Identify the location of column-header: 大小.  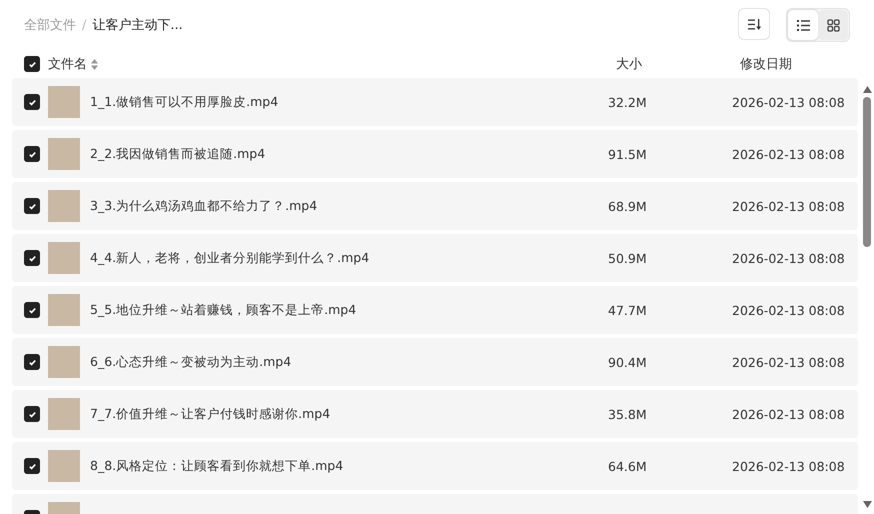
(629, 64).